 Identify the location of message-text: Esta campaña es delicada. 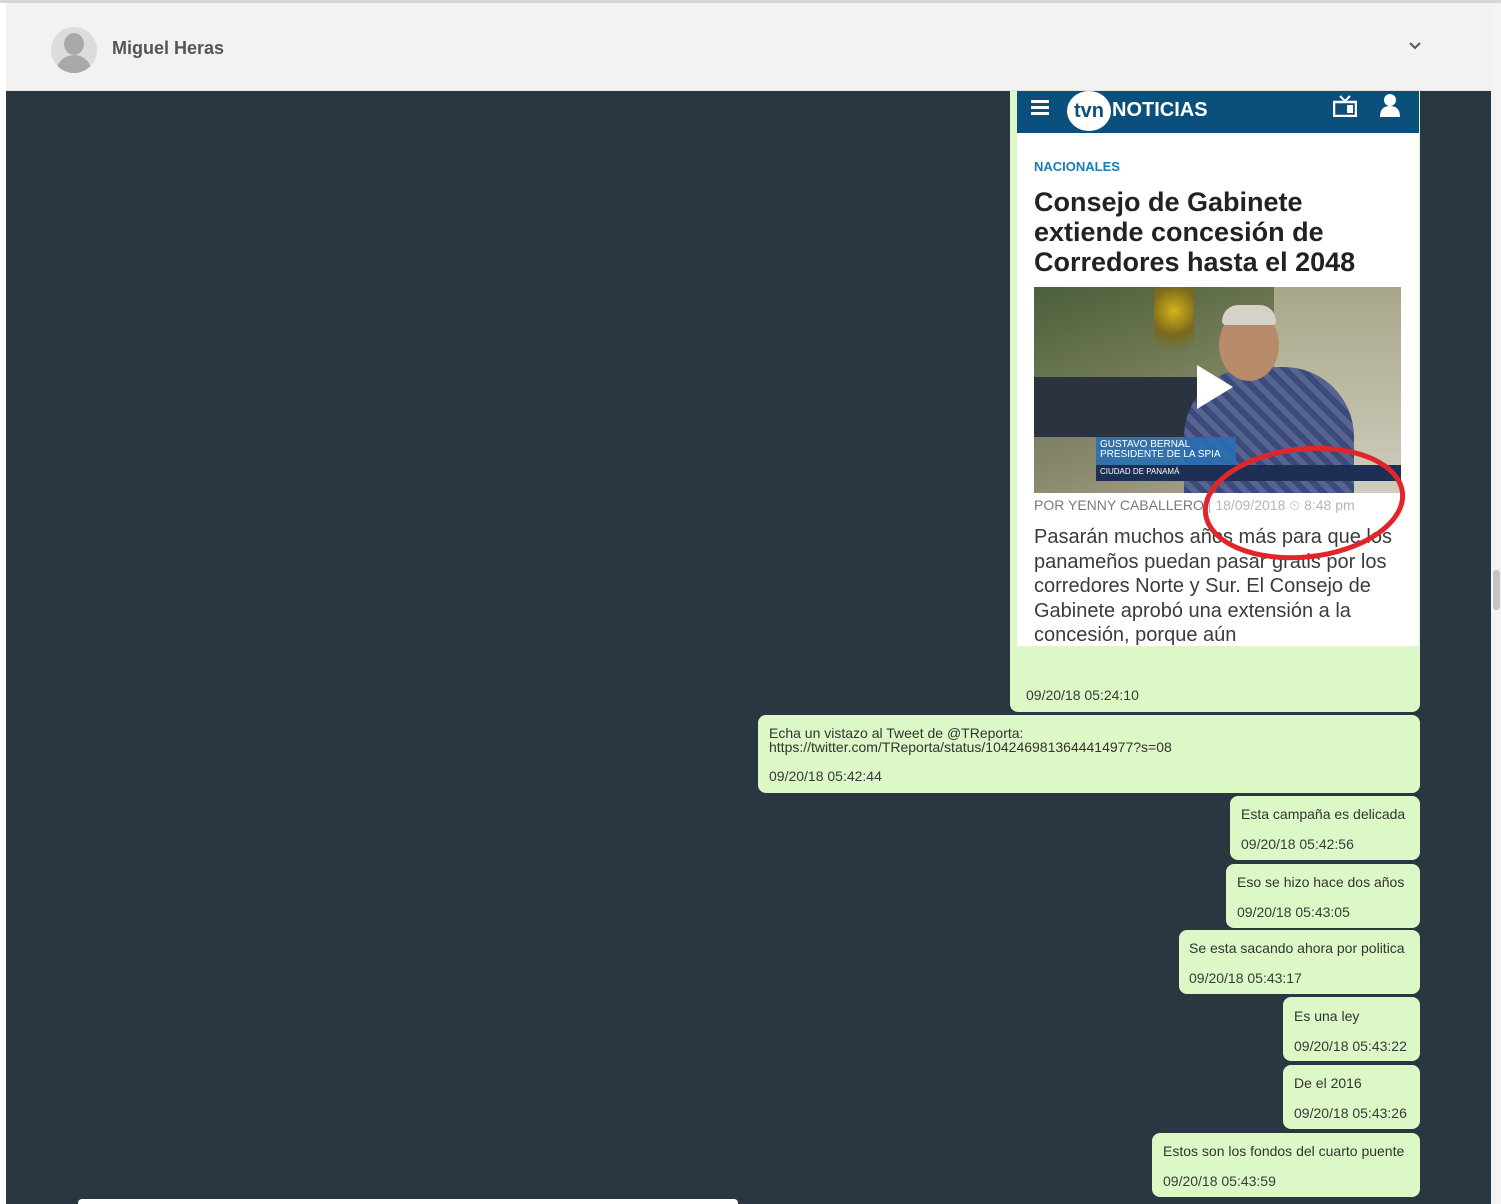
(1323, 814).